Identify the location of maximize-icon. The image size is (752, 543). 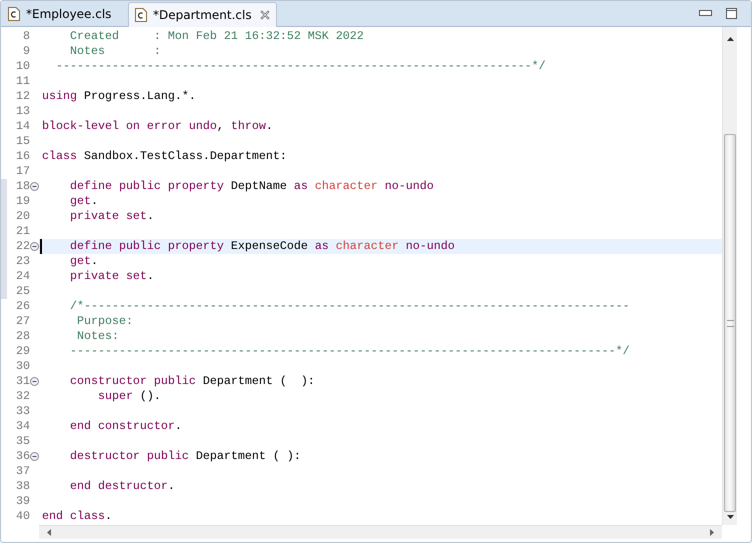
(731, 13).